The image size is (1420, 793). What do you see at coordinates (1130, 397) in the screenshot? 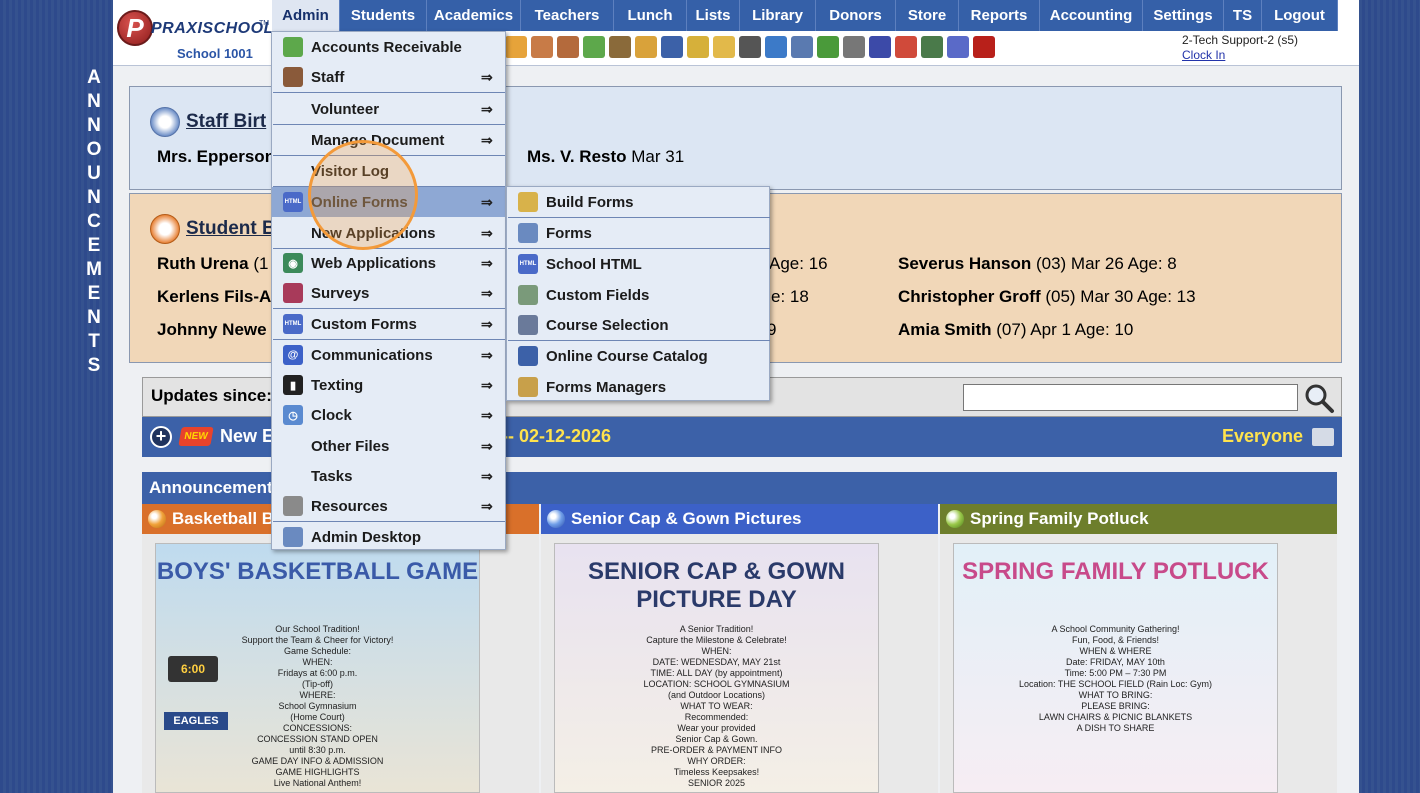
I see `search-input` at bounding box center [1130, 397].